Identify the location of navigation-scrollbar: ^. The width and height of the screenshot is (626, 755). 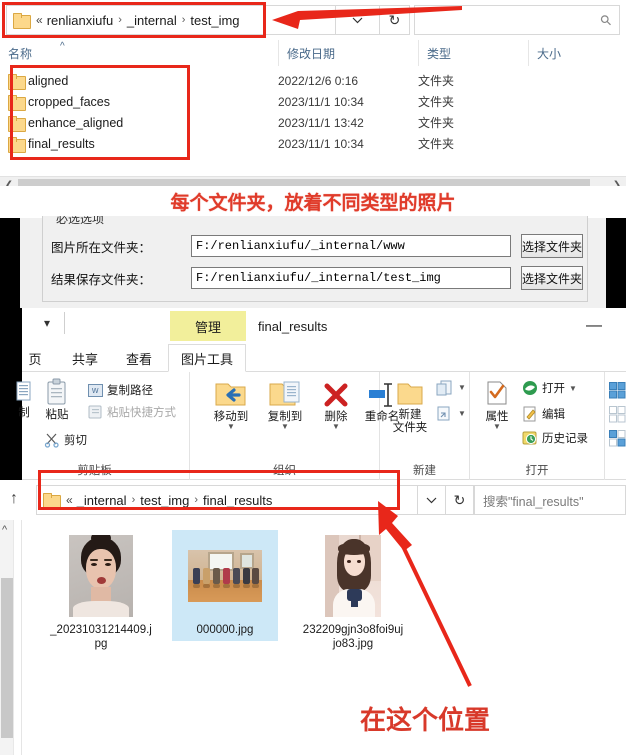
(7, 637).